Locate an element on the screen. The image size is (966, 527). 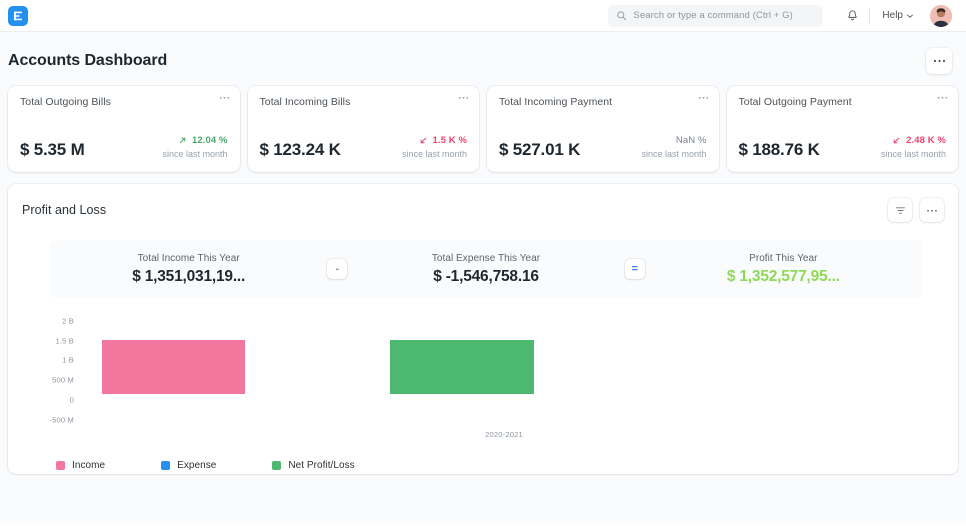
summary-total-expense: Total Expense This Year $ -1,546,758.16 is located at coordinates (485, 269).